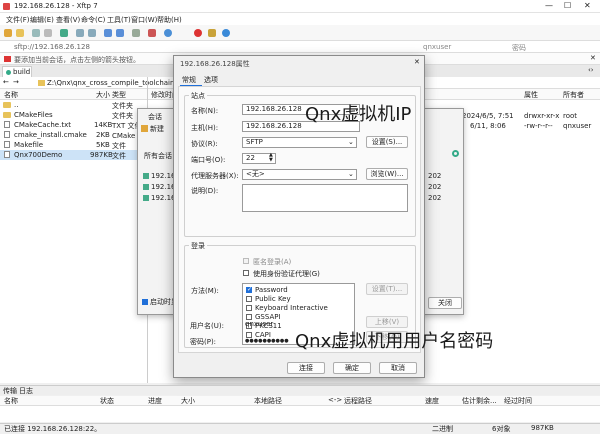  I want to click on protocol-label: 协议(R):, so click(204, 144).